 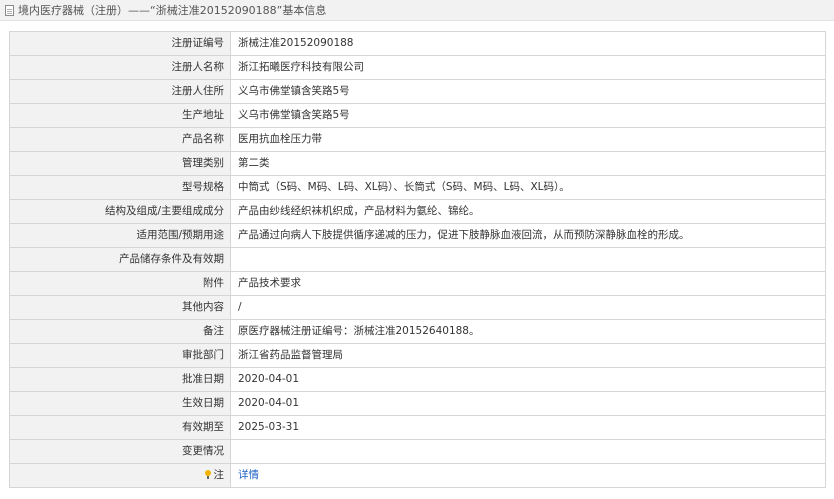 What do you see at coordinates (528, 68) in the screenshot?
I see `row-value: 浙江拓曦医疗科技有限公司` at bounding box center [528, 68].